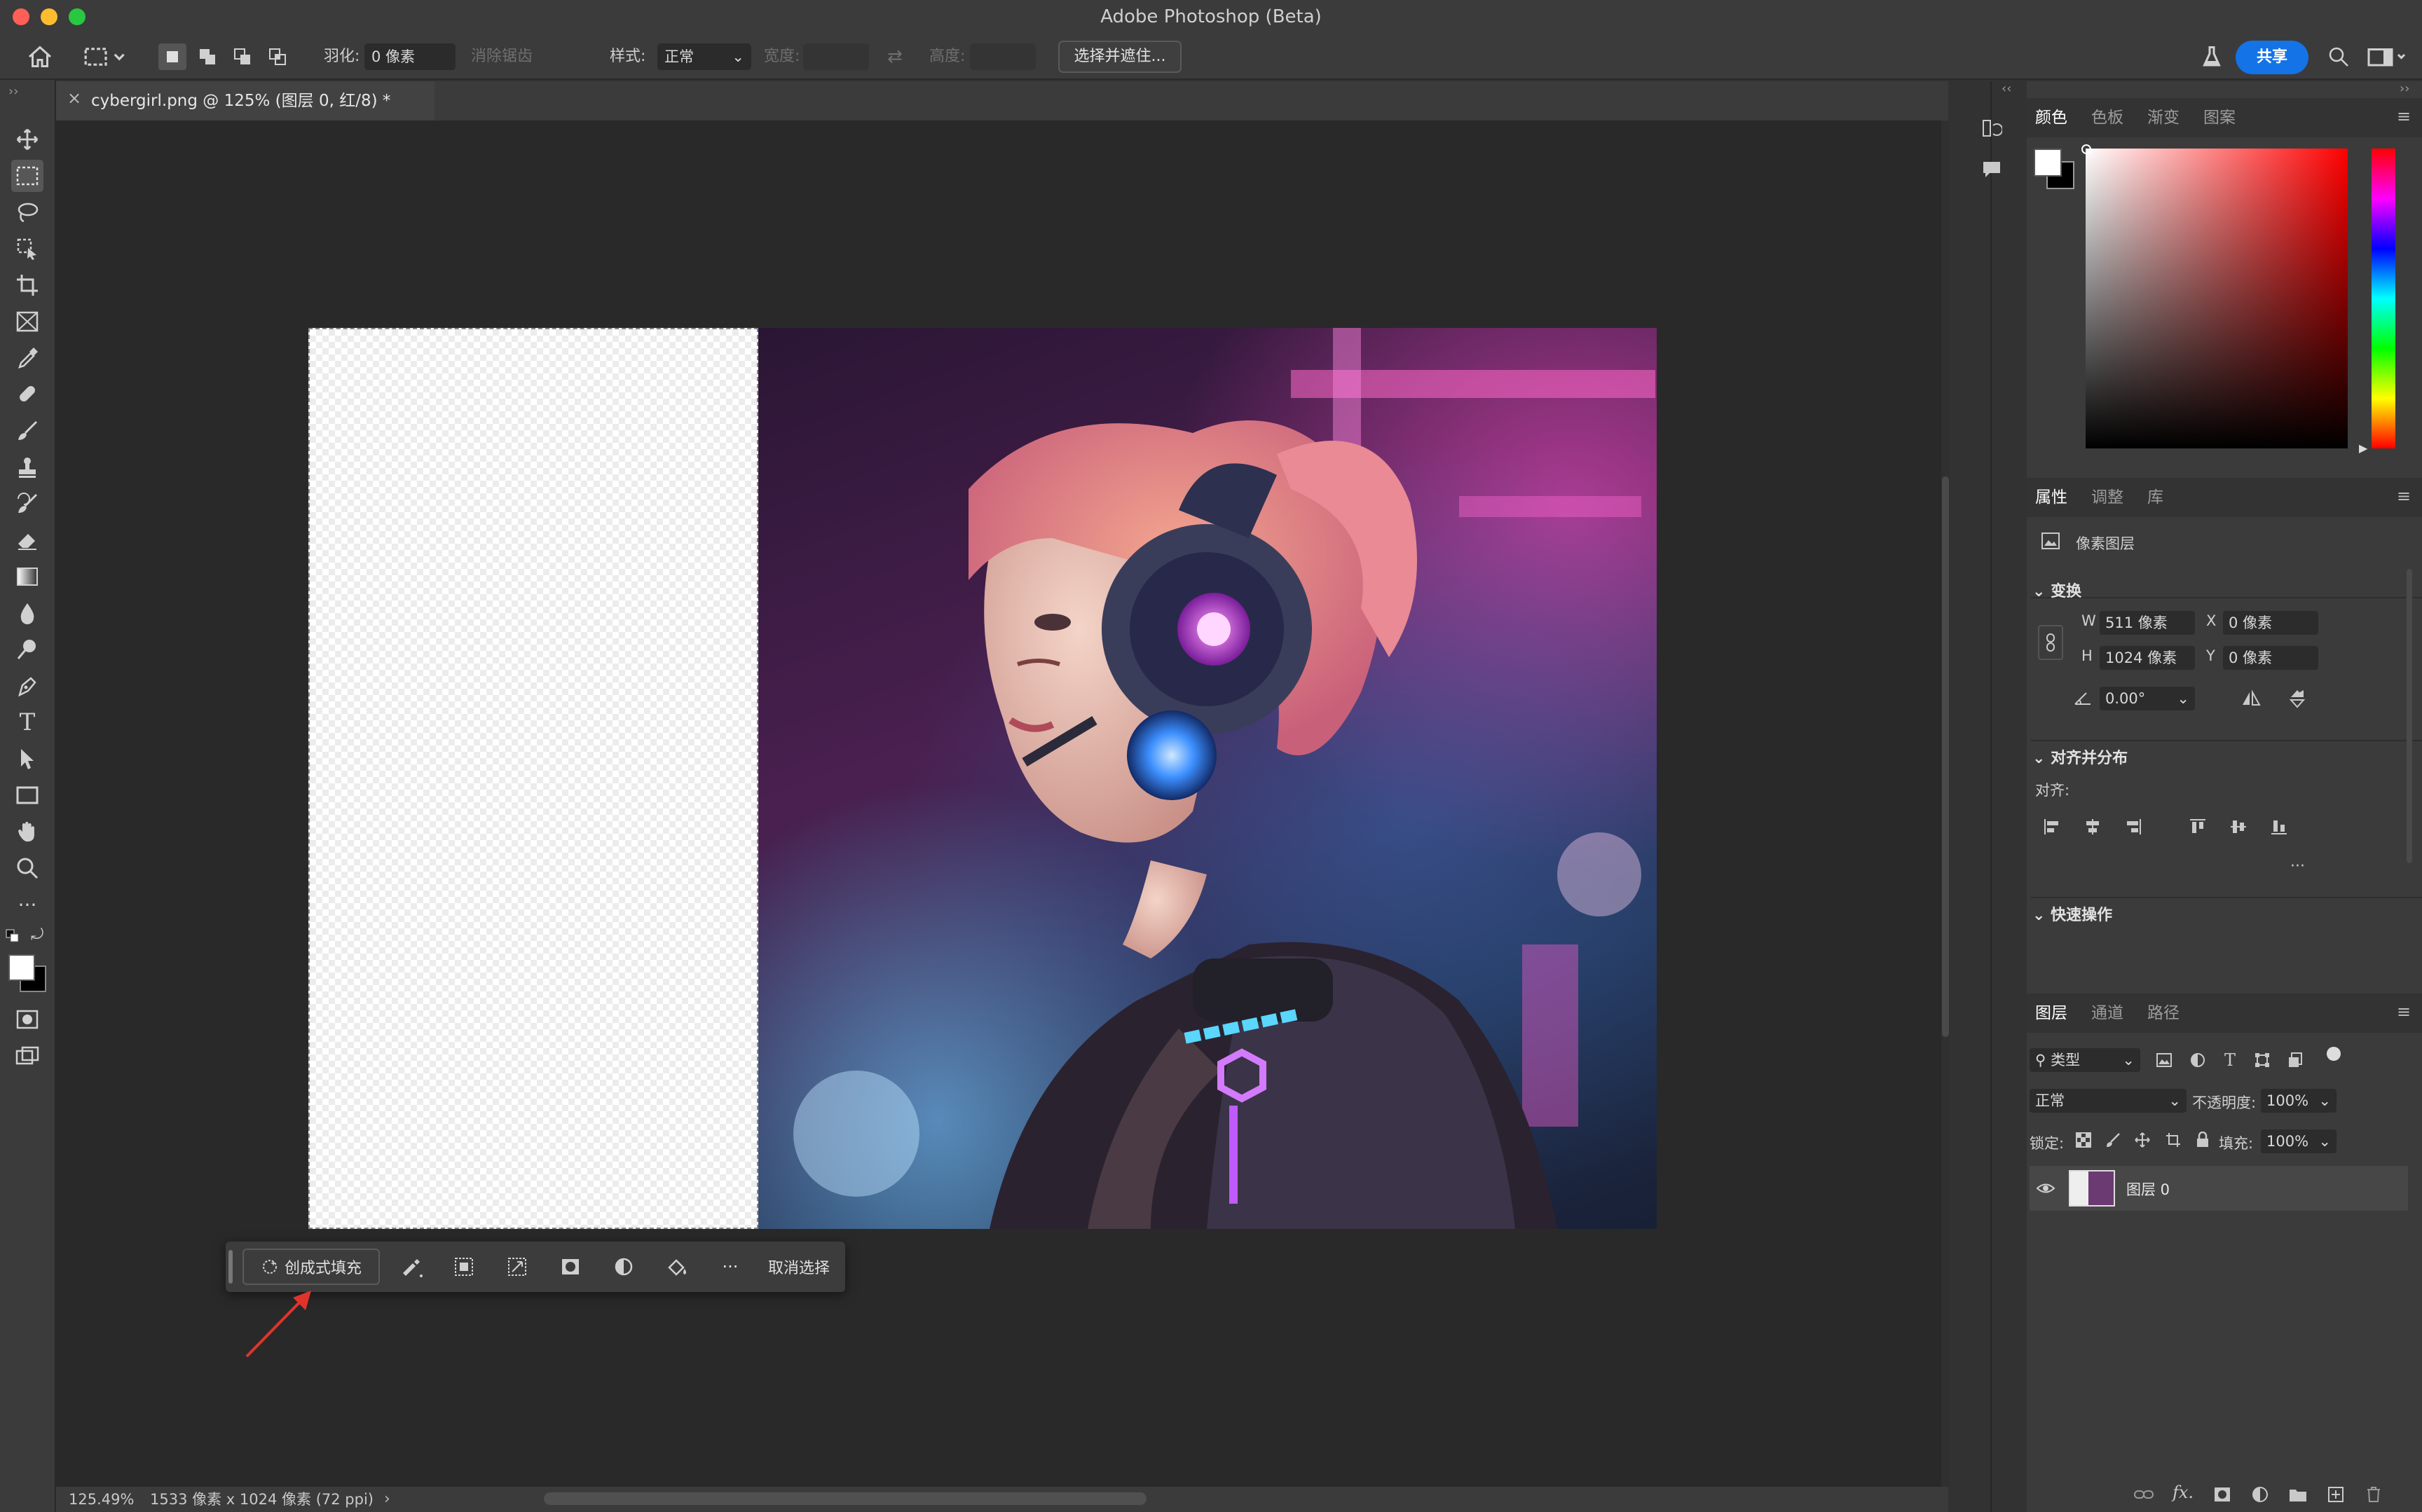 This screenshot has width=2422, height=1512. What do you see at coordinates (2334, 1054) in the screenshot?
I see `filter-toggle-icon` at bounding box center [2334, 1054].